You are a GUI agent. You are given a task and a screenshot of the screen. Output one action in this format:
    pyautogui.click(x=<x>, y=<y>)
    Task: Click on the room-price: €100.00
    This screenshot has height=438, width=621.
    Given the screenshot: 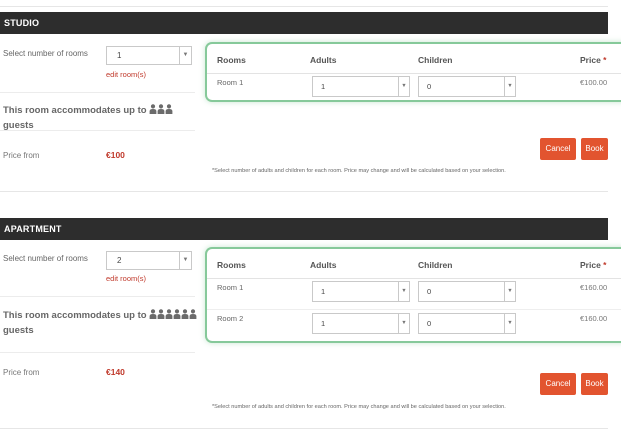 What is the action you would take?
    pyautogui.click(x=594, y=82)
    